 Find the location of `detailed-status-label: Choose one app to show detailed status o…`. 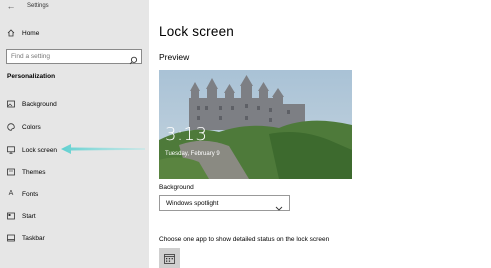

detailed-status-label: Choose one app to show detailed status o… is located at coordinates (244, 239).